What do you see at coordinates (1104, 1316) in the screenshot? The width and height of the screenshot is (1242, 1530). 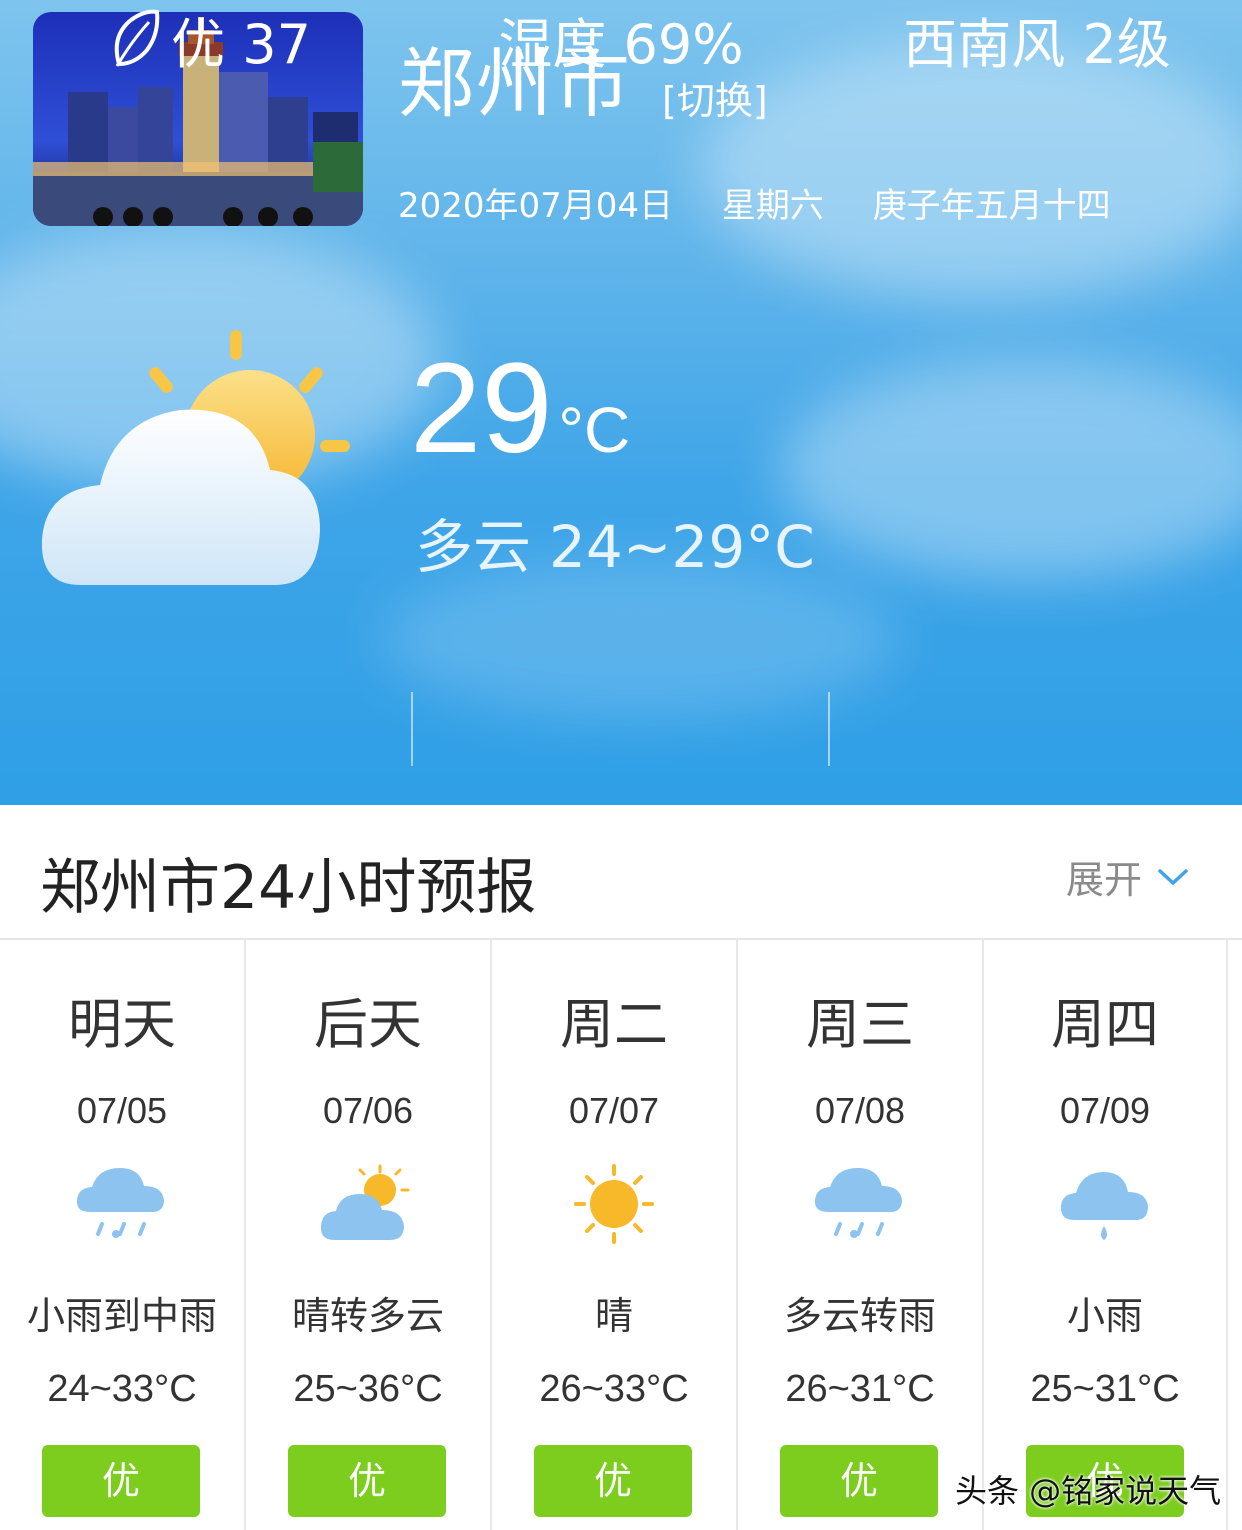 I see `day-condition: 小雨` at bounding box center [1104, 1316].